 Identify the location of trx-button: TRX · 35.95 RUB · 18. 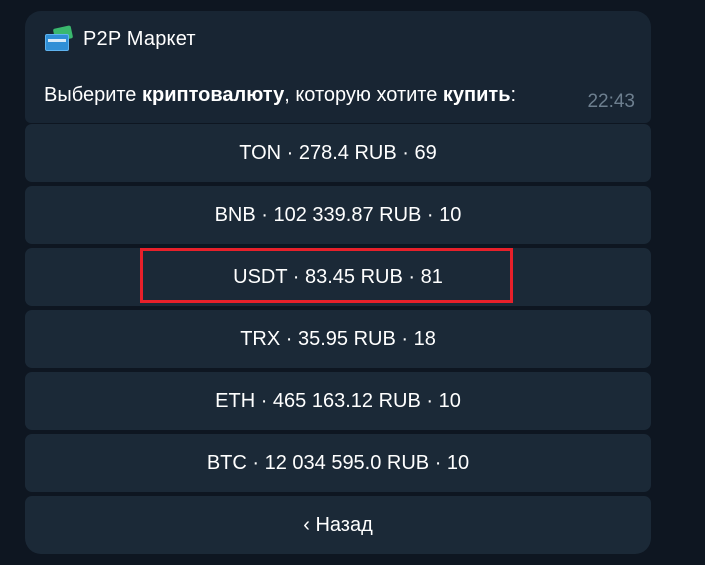
(338, 339).